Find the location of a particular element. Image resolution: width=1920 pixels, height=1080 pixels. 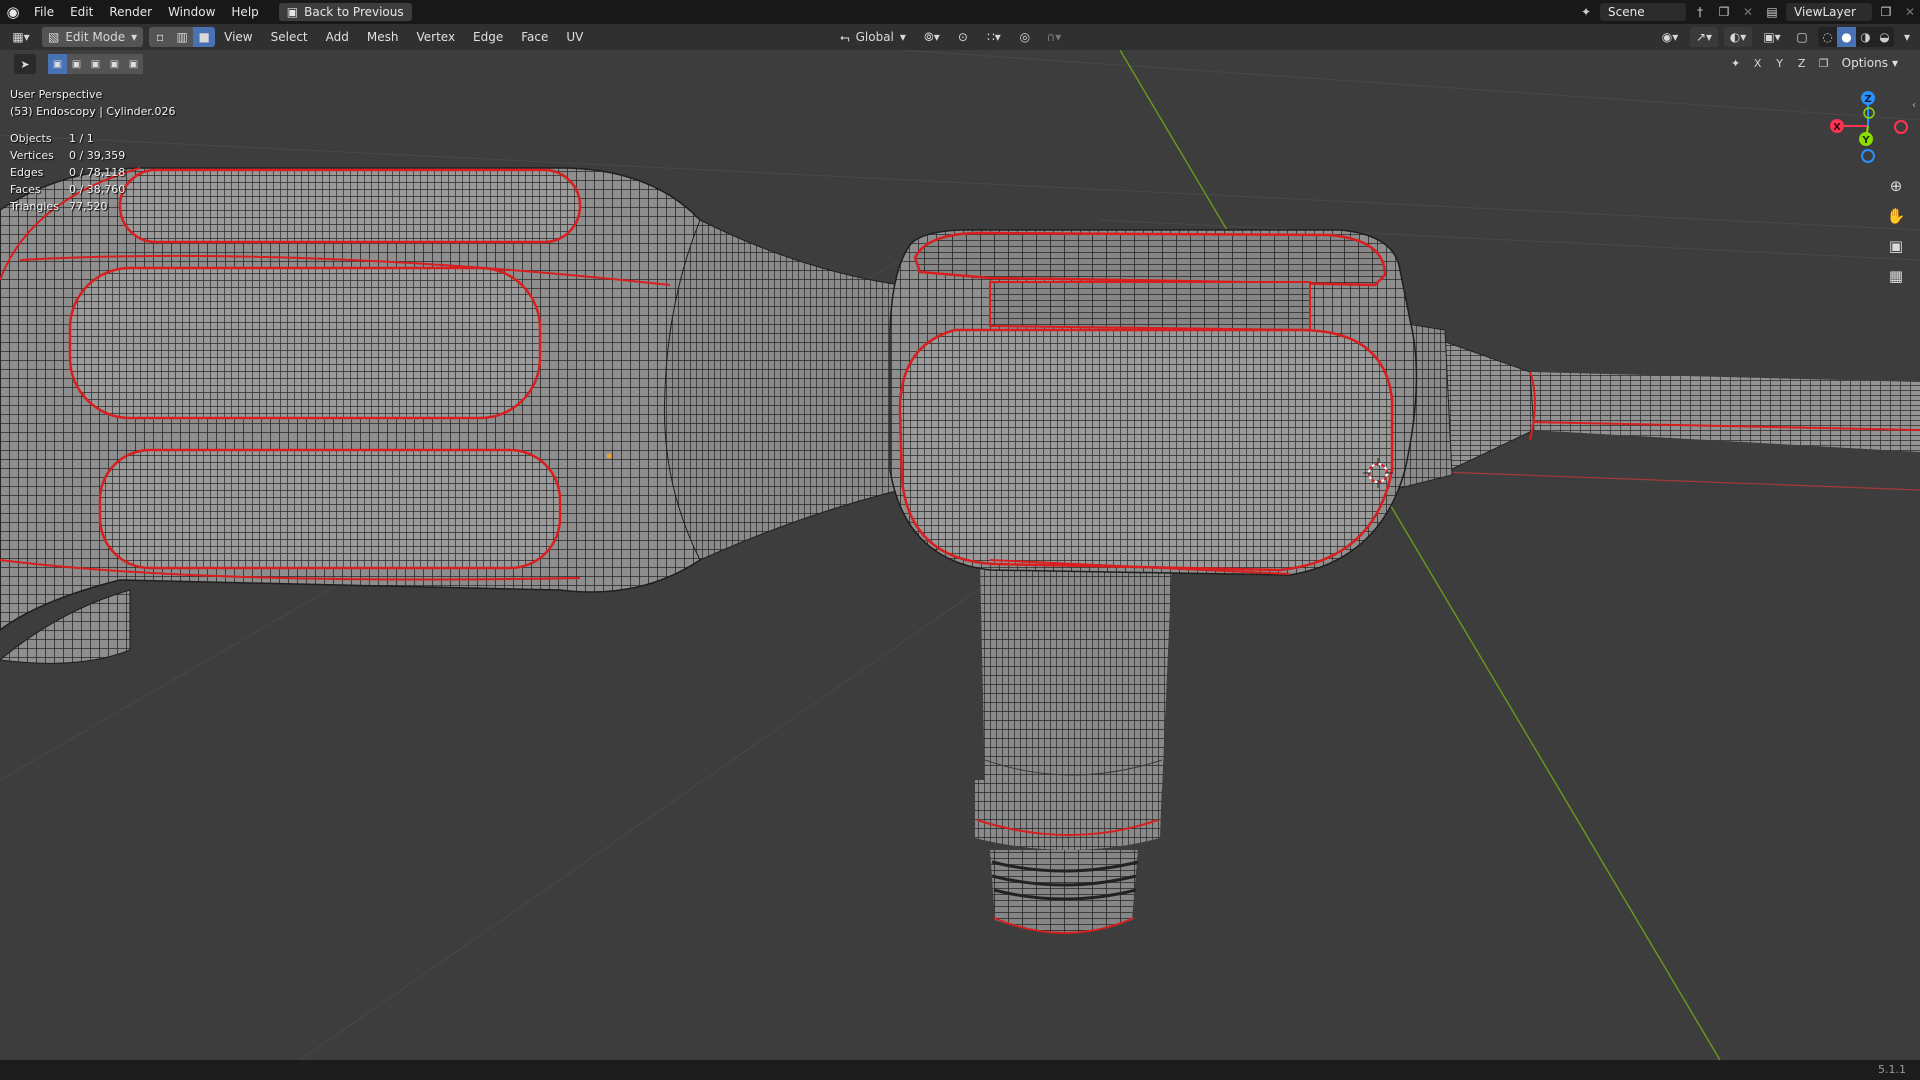

menu-help: Help is located at coordinates (244, 12).